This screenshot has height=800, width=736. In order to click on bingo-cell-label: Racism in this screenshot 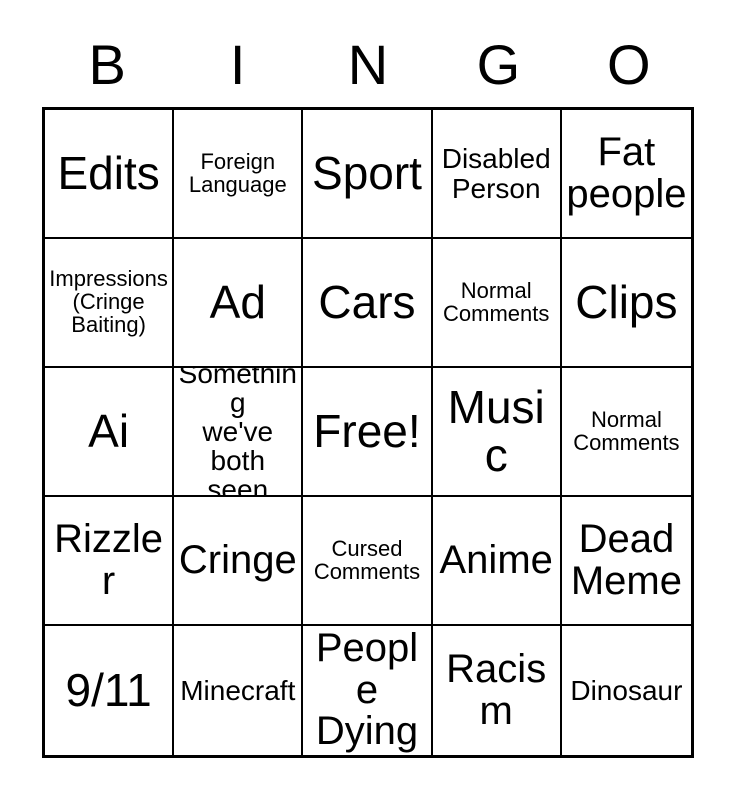, I will do `click(496, 689)`.